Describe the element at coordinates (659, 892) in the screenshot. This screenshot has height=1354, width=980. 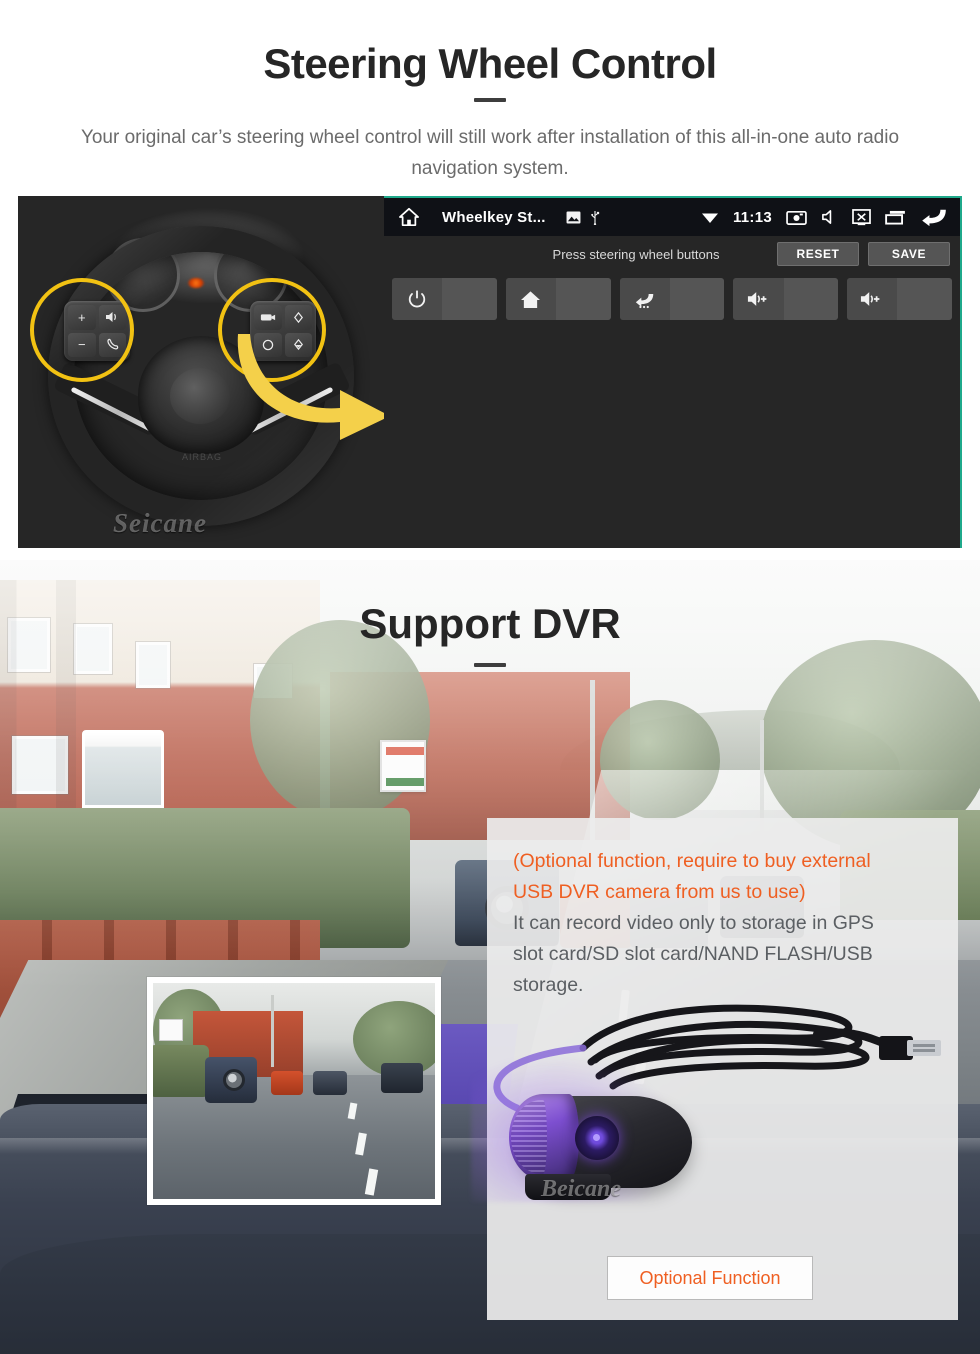
I see `dvr-note-line-2: USB DVR camera from us to use)` at that location.